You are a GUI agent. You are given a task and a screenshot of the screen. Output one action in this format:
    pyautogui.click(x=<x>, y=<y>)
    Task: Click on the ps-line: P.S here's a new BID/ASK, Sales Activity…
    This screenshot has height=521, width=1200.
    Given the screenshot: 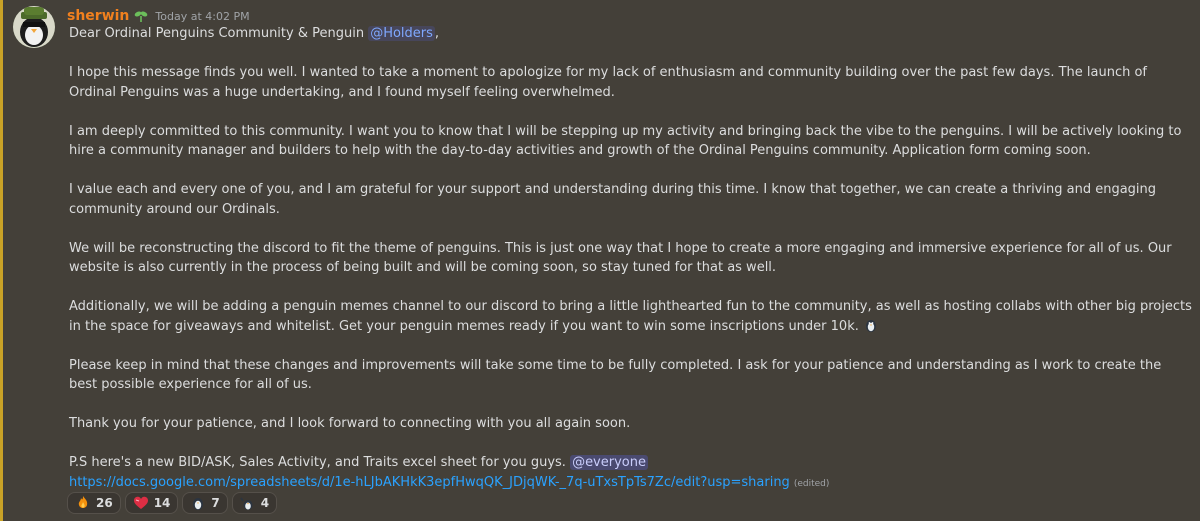 What is the action you would take?
    pyautogui.click(x=631, y=463)
    